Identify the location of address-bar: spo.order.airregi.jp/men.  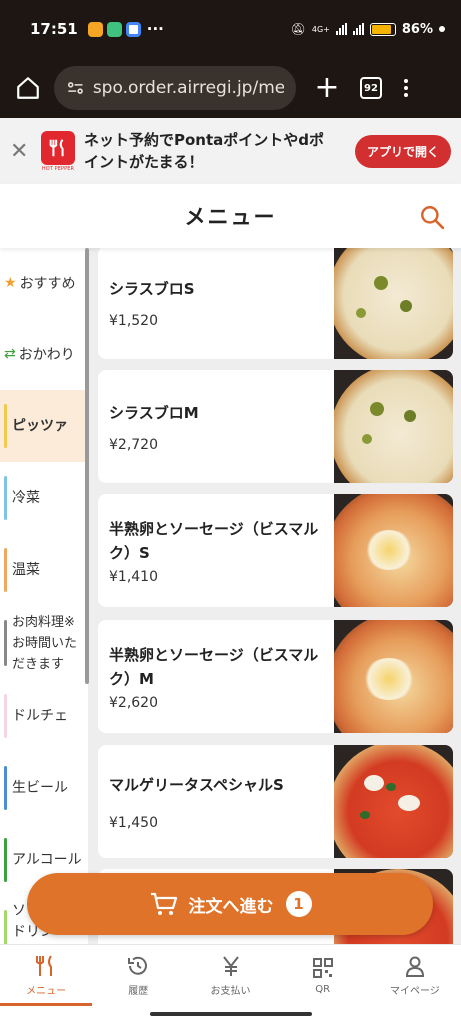
(175, 88).